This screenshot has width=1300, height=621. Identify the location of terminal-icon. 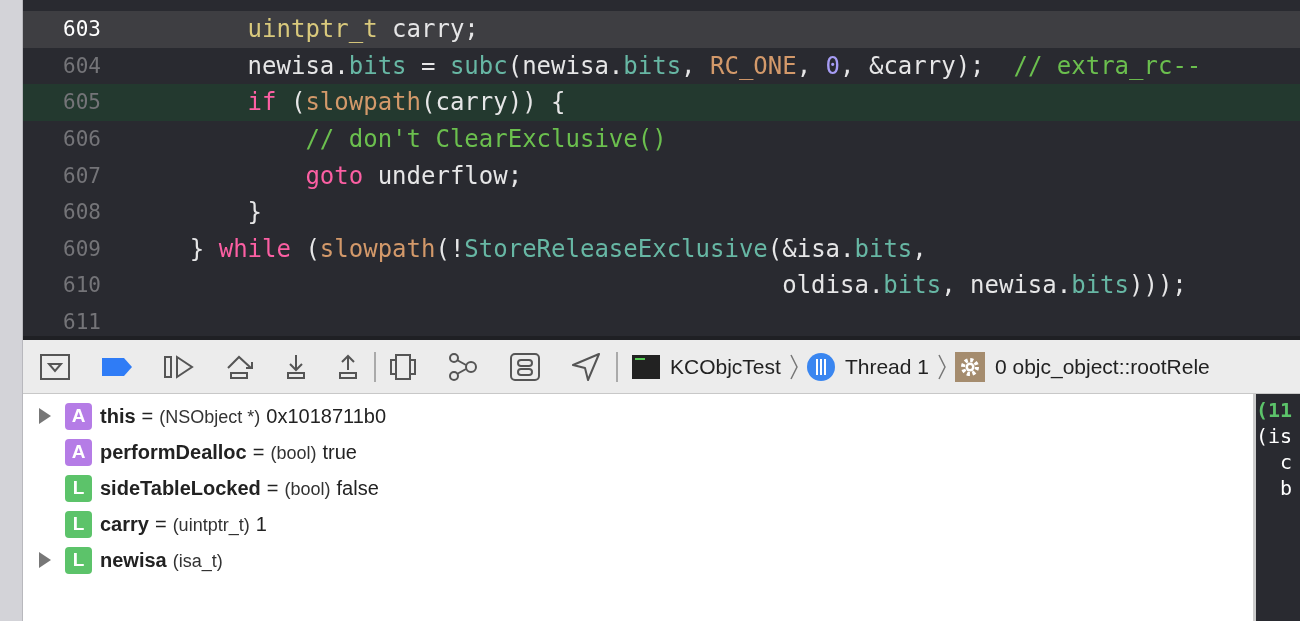
(646, 366).